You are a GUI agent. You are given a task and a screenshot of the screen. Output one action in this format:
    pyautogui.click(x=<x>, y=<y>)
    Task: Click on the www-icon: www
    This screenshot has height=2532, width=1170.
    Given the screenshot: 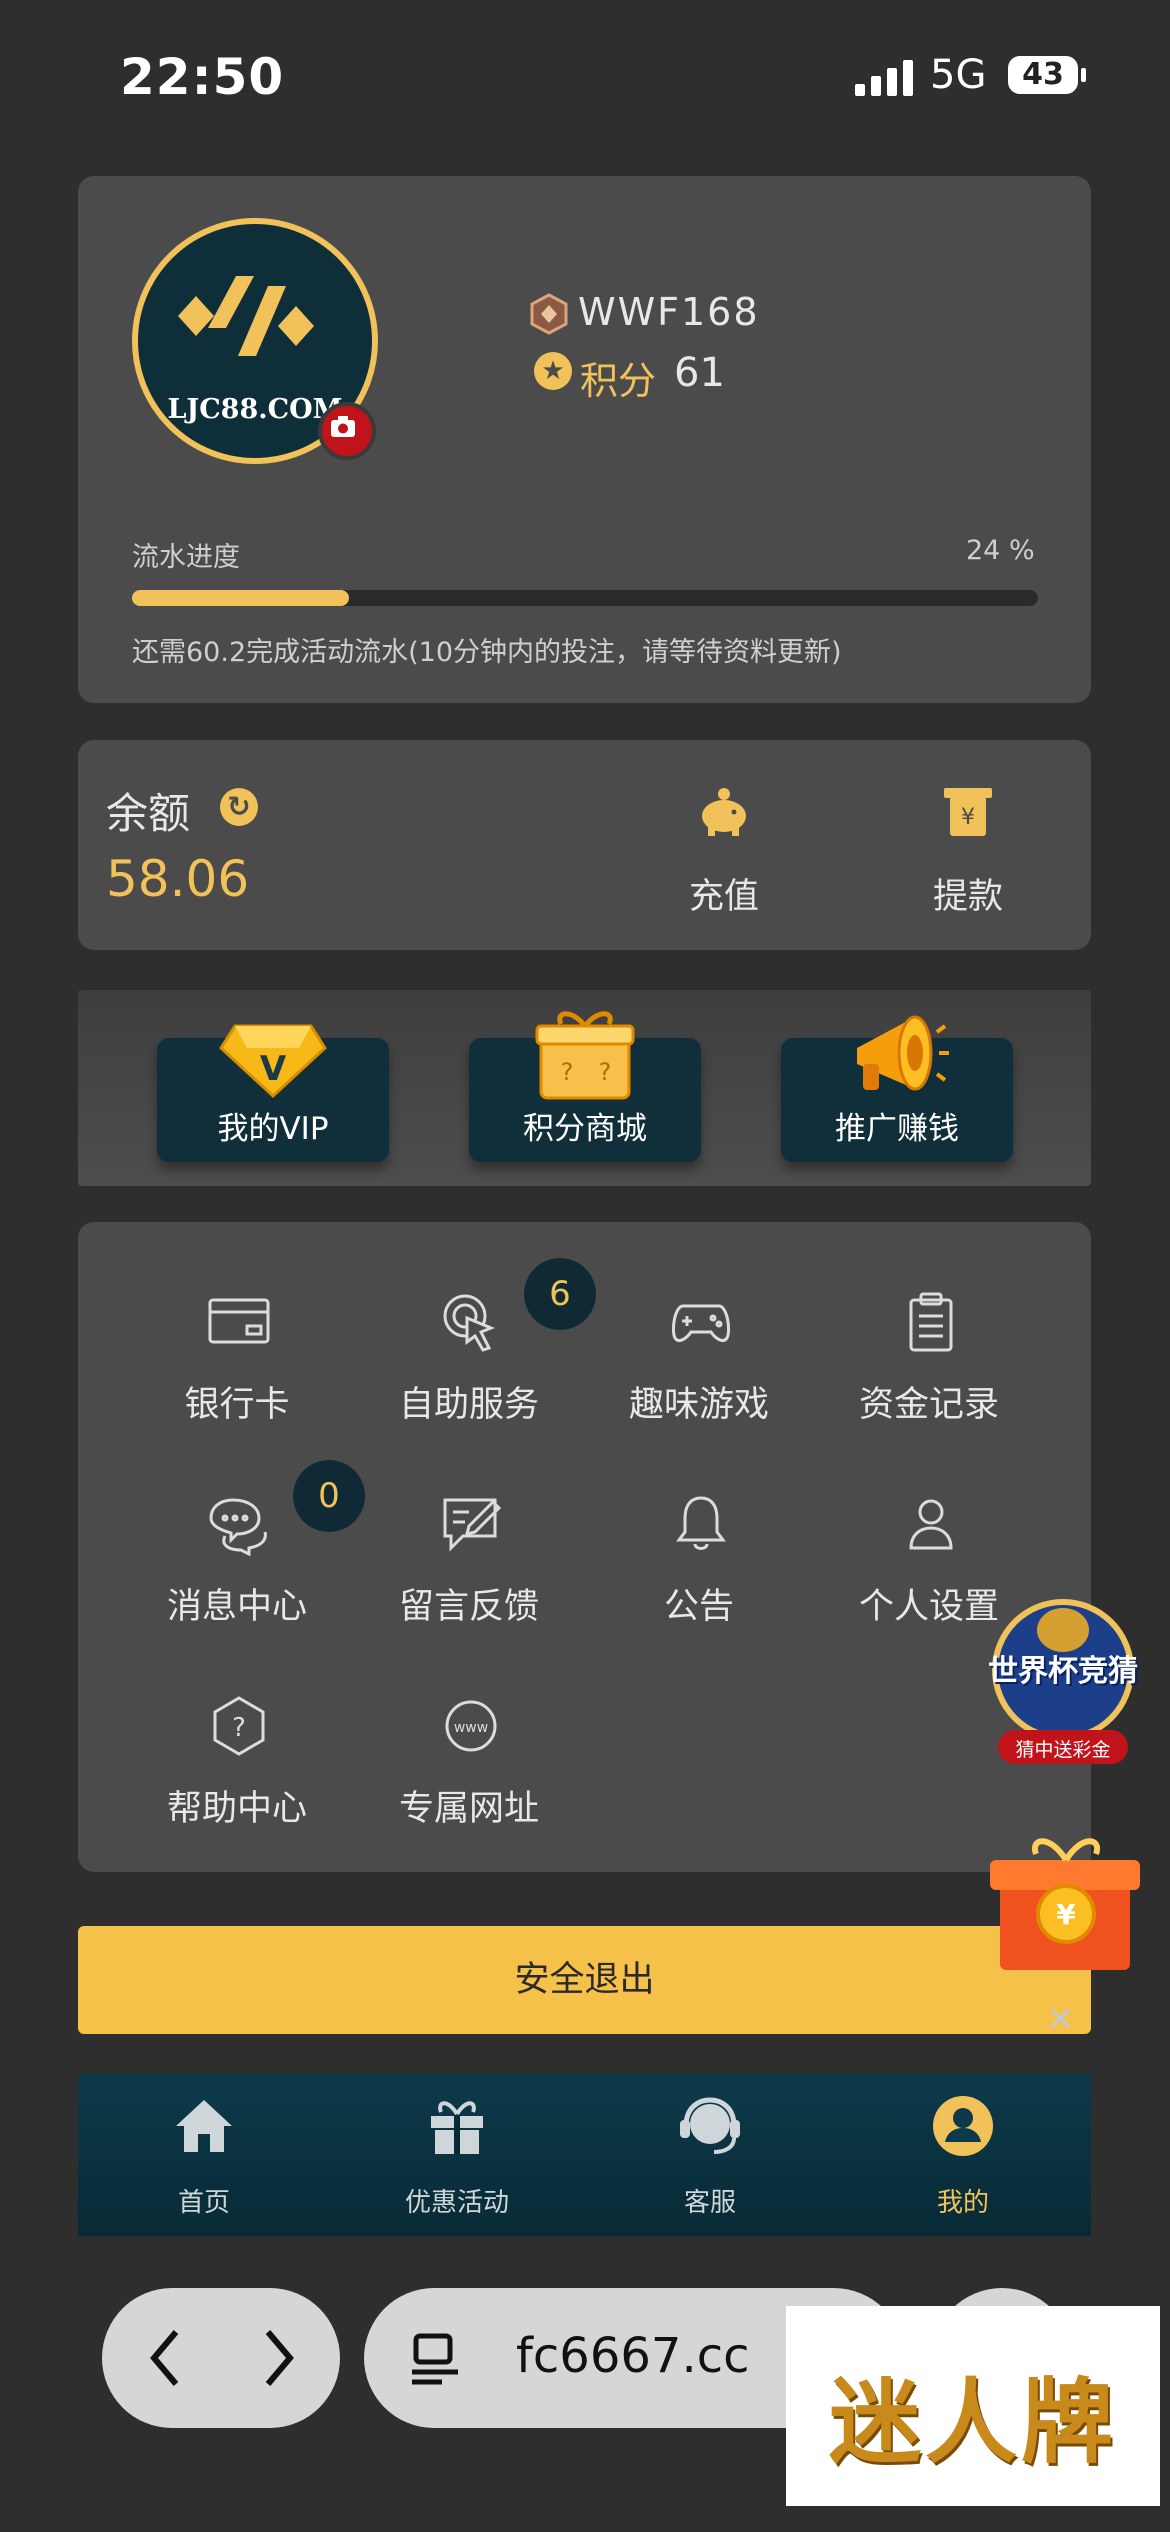 What is the action you would take?
    pyautogui.click(x=471, y=1726)
    